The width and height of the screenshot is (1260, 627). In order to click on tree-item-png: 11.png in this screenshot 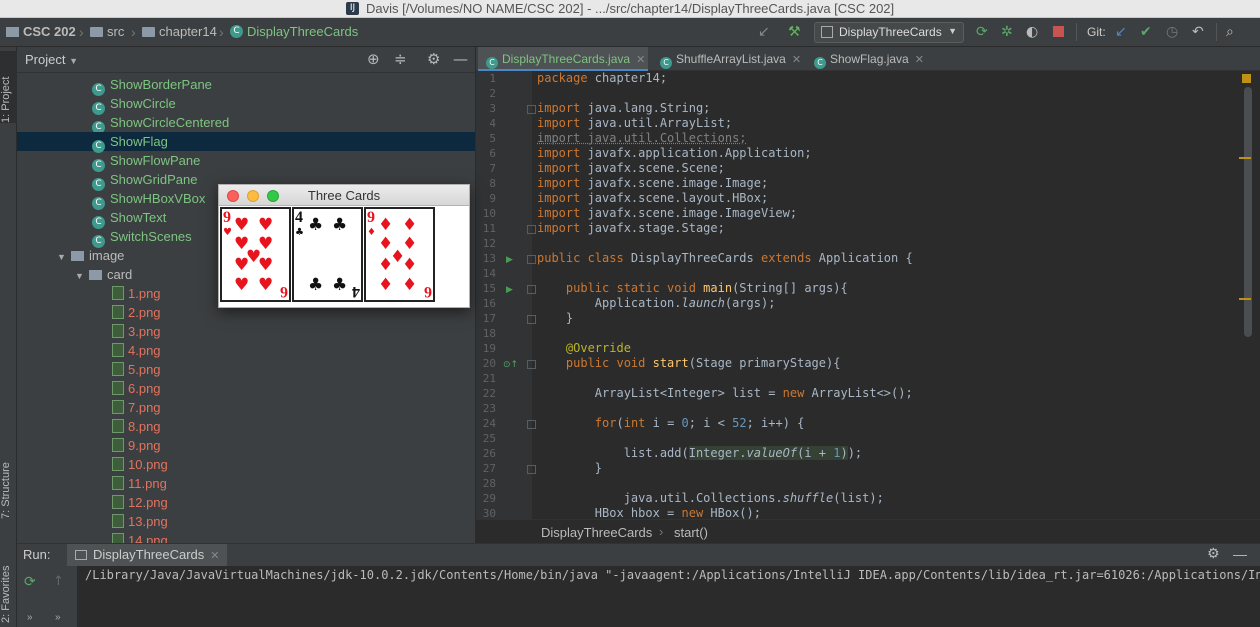, I will do `click(246, 483)`.